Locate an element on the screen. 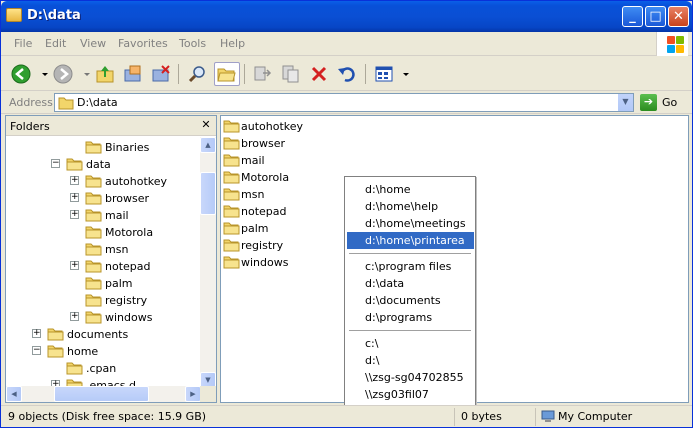  address-dropdown-button: ▼ is located at coordinates (625, 102).